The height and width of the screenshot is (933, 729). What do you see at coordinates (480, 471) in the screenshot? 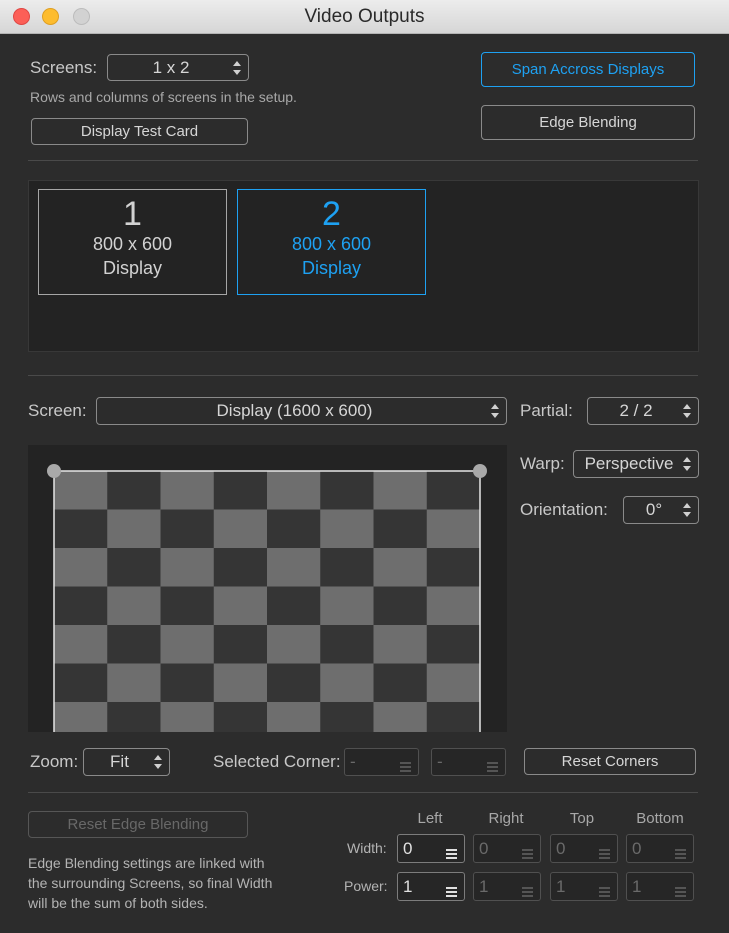
I see `corner-handle-top-right` at bounding box center [480, 471].